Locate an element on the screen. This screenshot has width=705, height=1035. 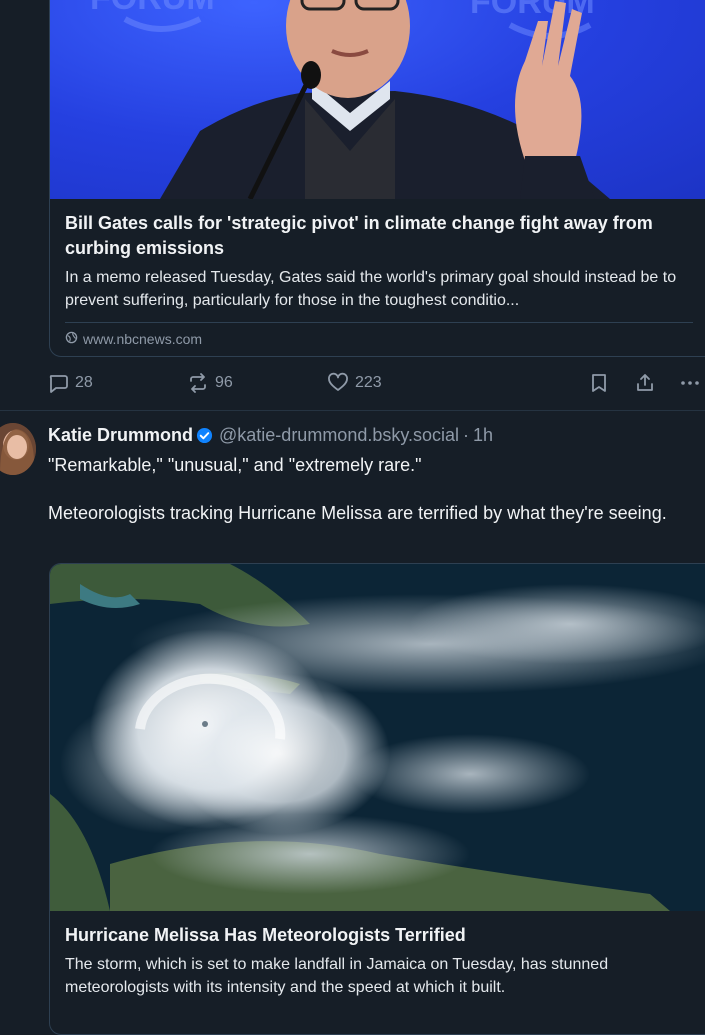
link-card-domain-row: www.nbcnews.com is located at coordinates (385, 335).